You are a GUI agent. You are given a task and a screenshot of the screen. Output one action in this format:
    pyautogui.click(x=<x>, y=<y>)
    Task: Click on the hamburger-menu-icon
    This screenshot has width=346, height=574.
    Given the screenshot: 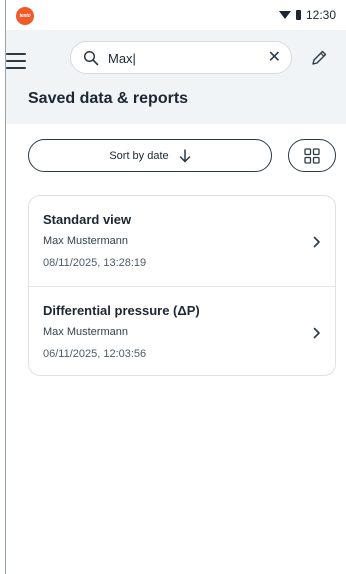 What is the action you would take?
    pyautogui.click(x=16, y=61)
    